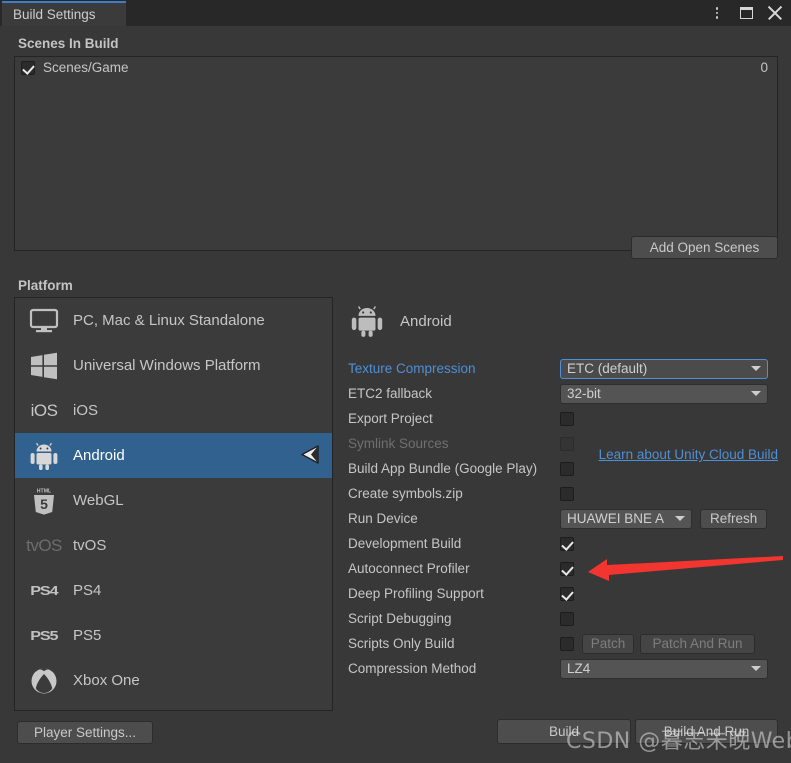 The height and width of the screenshot is (763, 791). Describe the element at coordinates (44, 504) in the screenshot. I see `svg-text: 5` at that location.